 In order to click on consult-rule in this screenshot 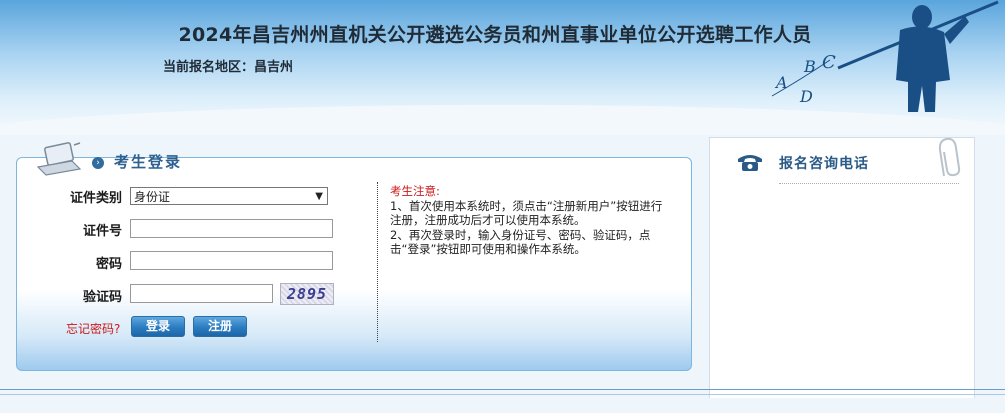, I will do `click(869, 183)`.